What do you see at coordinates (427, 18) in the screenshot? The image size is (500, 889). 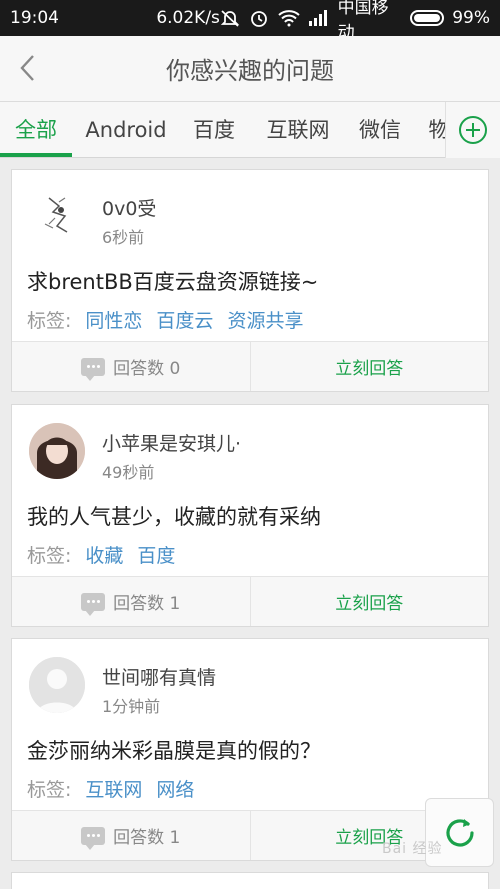 I see `battery-icon` at bounding box center [427, 18].